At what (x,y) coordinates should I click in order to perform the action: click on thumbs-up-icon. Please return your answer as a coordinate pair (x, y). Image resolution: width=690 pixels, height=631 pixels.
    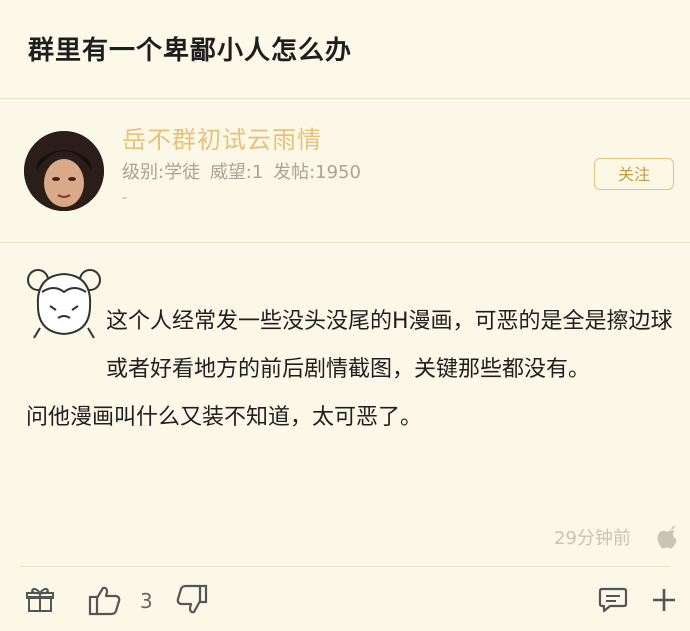
    Looking at the image, I should click on (105, 600).